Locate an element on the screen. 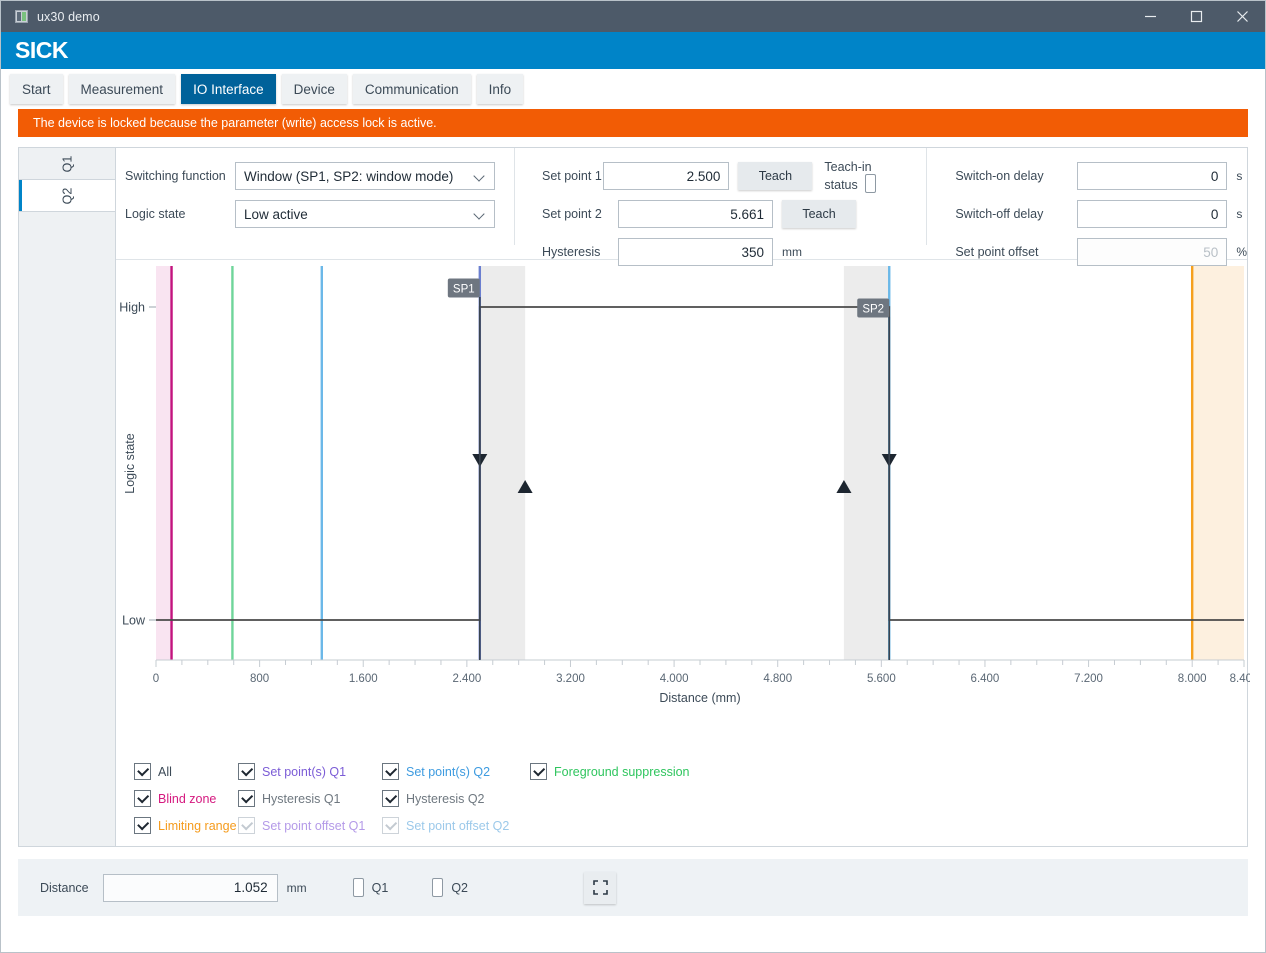 The image size is (1266, 953). legend-item-set-points-q2: Set point(s) Q2 is located at coordinates (456, 771).